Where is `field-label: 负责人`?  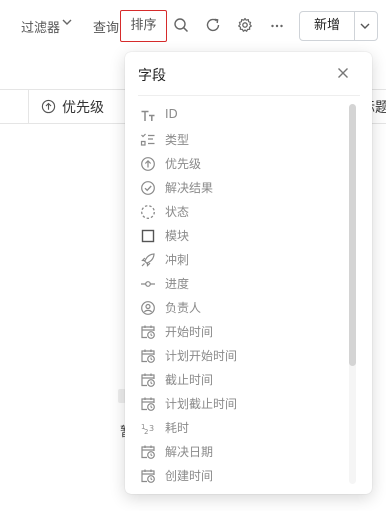 field-label: 负责人 is located at coordinates (183, 308).